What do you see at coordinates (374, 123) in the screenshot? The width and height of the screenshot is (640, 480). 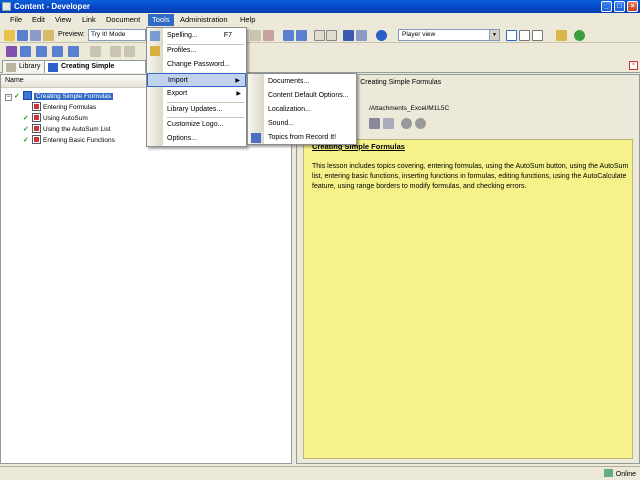 I see `settings-icon` at bounding box center [374, 123].